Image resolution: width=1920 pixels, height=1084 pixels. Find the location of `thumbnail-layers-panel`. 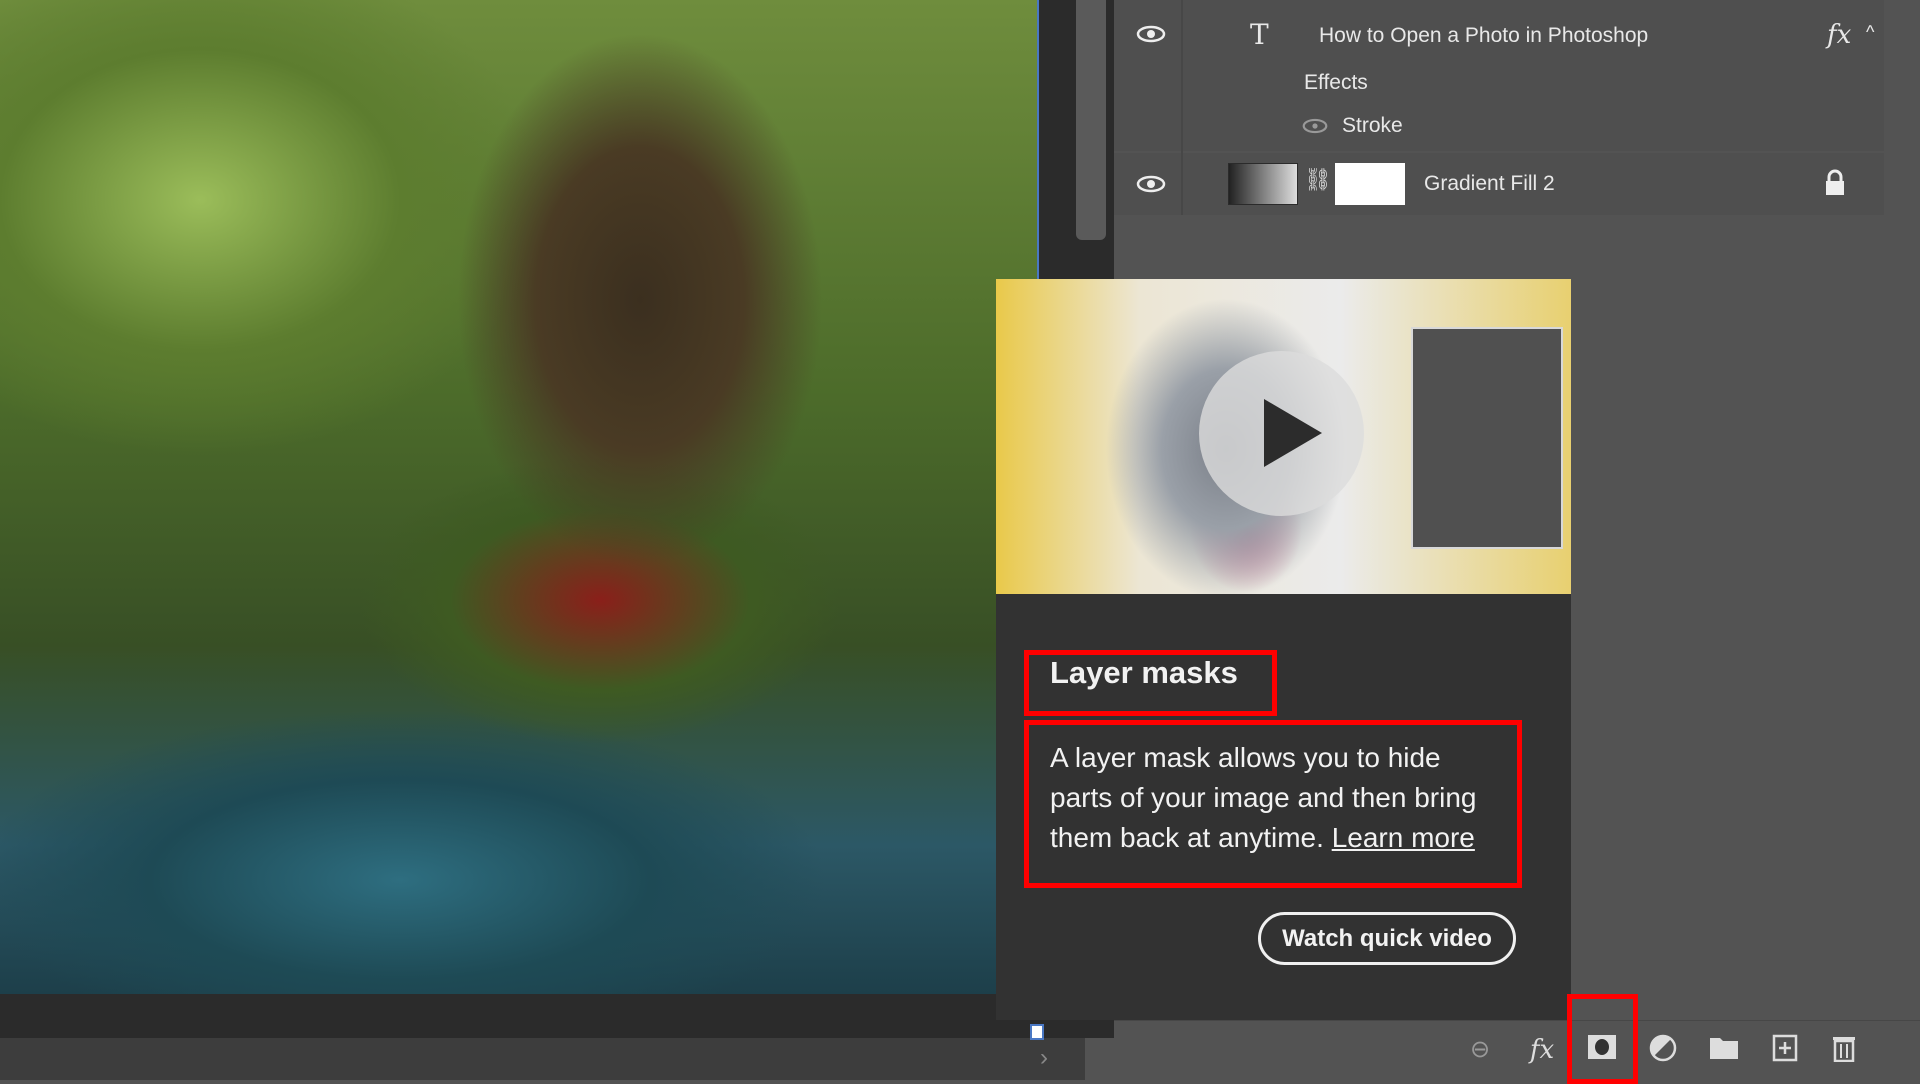

thumbnail-layers-panel is located at coordinates (1487, 438).